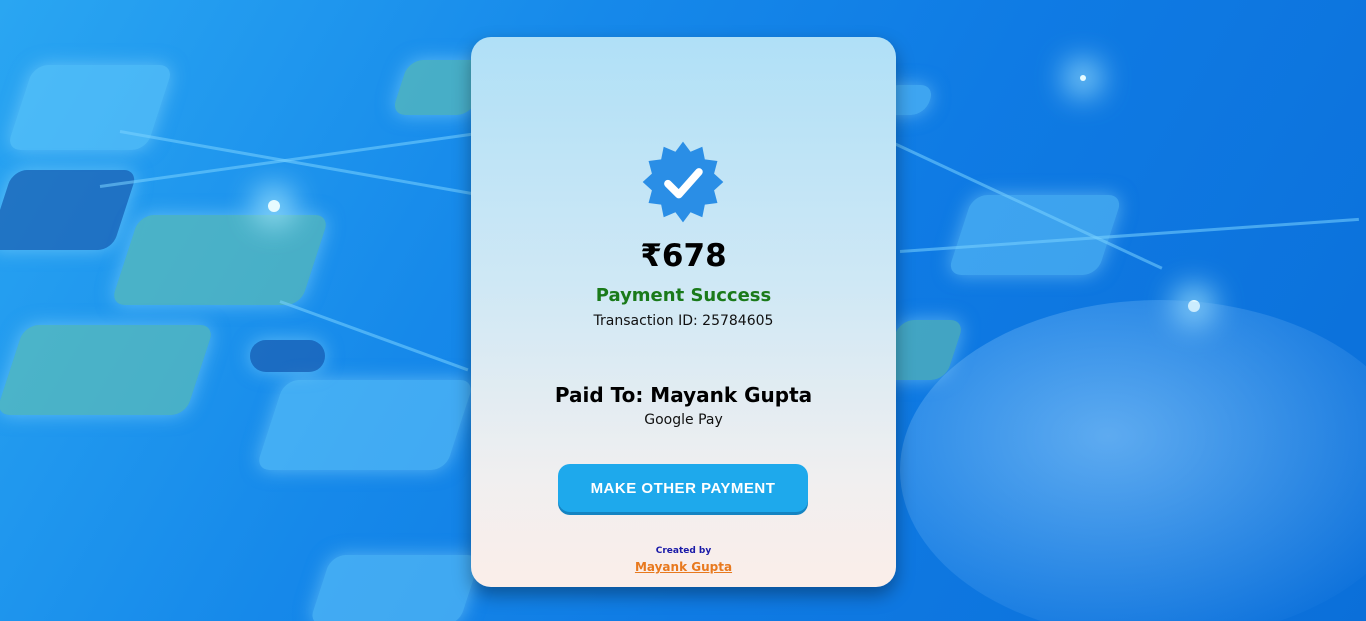 The image size is (1366, 621). I want to click on author-link: Mayank Gupta, so click(683, 567).